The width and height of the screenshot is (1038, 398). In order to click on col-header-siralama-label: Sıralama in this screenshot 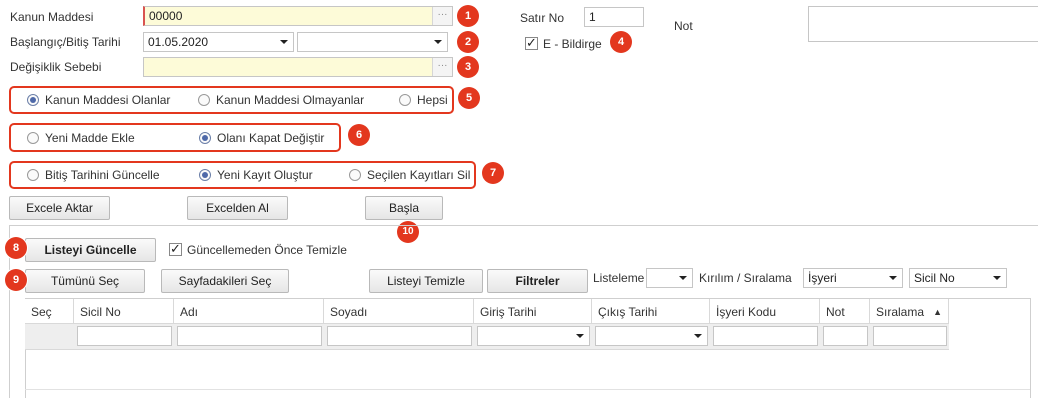, I will do `click(900, 312)`.